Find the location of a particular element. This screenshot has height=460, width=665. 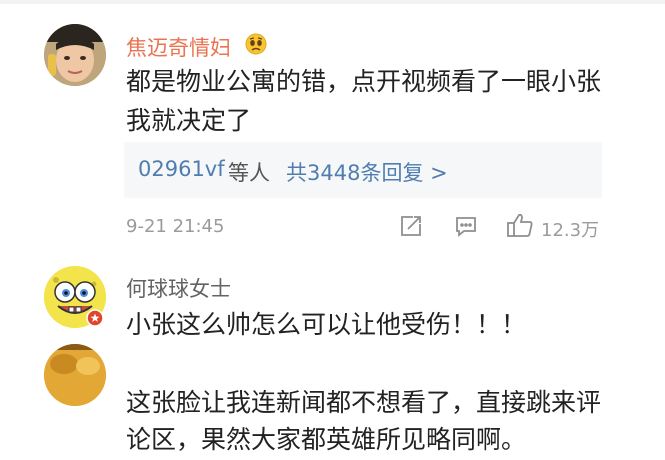

reply-others-label: 等人 is located at coordinates (249, 173).